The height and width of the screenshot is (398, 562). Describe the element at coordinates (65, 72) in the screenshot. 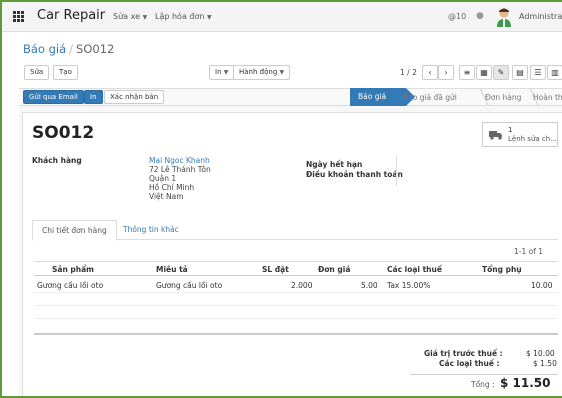

I see `create-button: Tạo` at that location.